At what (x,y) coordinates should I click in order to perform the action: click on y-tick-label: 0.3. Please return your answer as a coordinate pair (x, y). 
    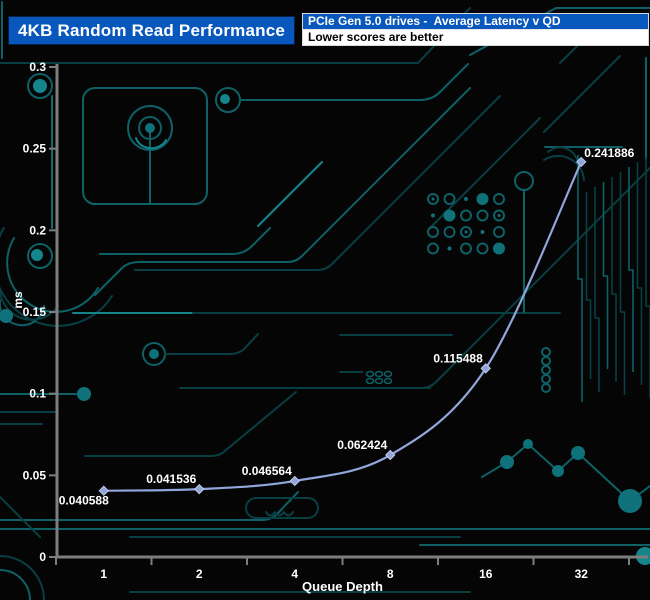
    Looking at the image, I should click on (37, 67).